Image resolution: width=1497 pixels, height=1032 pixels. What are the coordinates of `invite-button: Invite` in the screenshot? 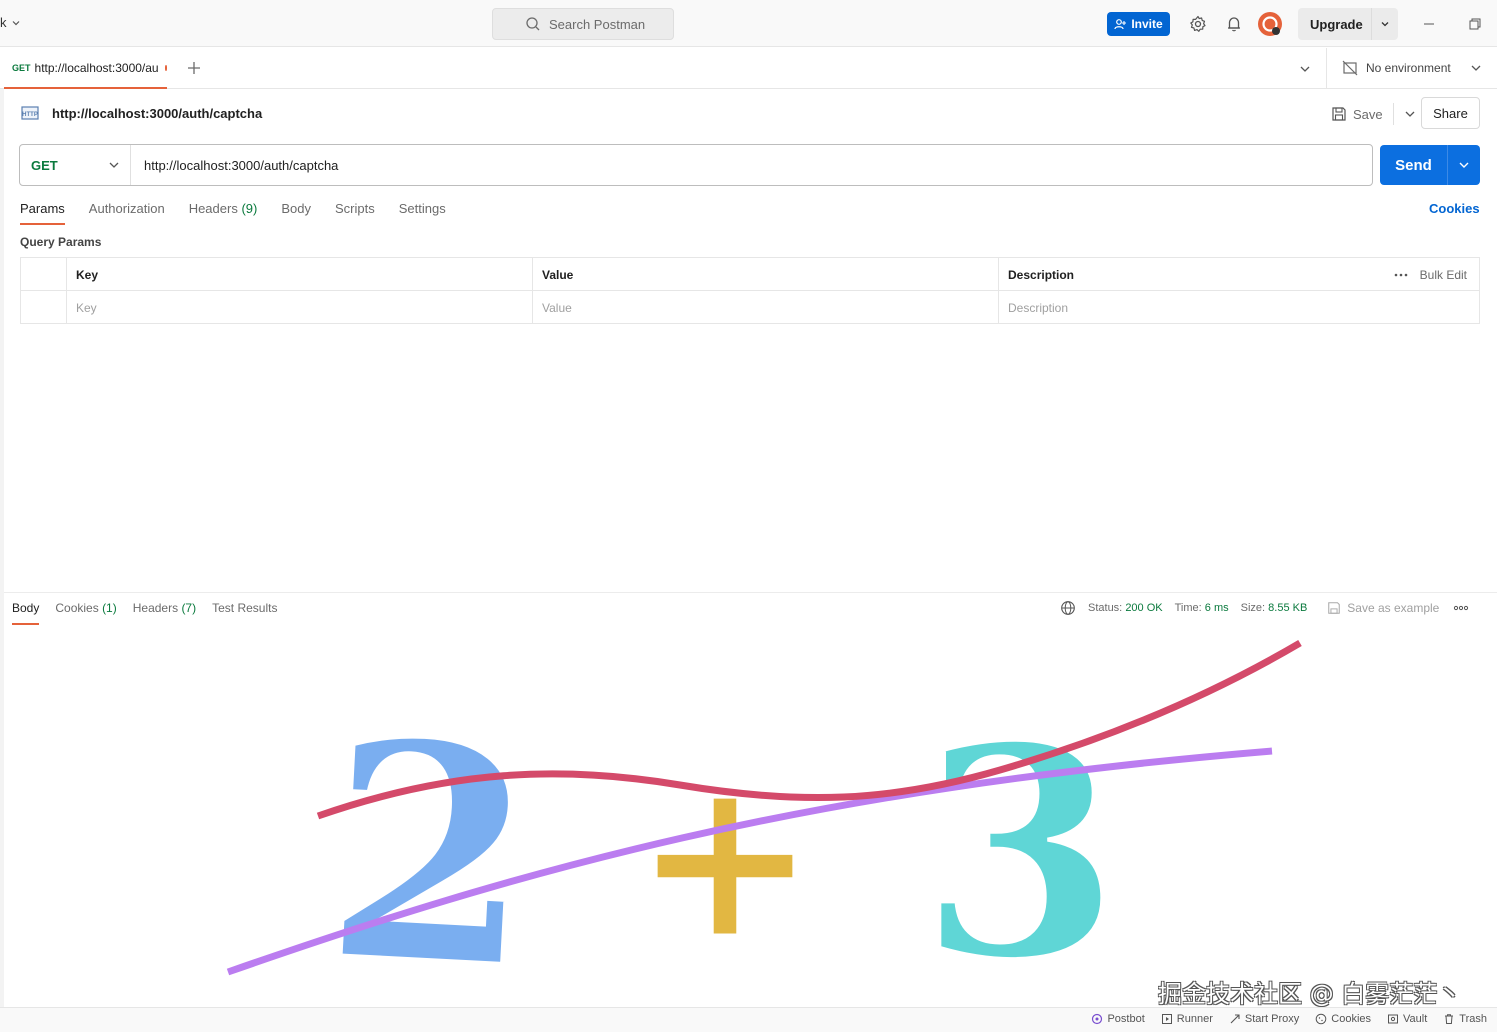 It's located at (1138, 24).